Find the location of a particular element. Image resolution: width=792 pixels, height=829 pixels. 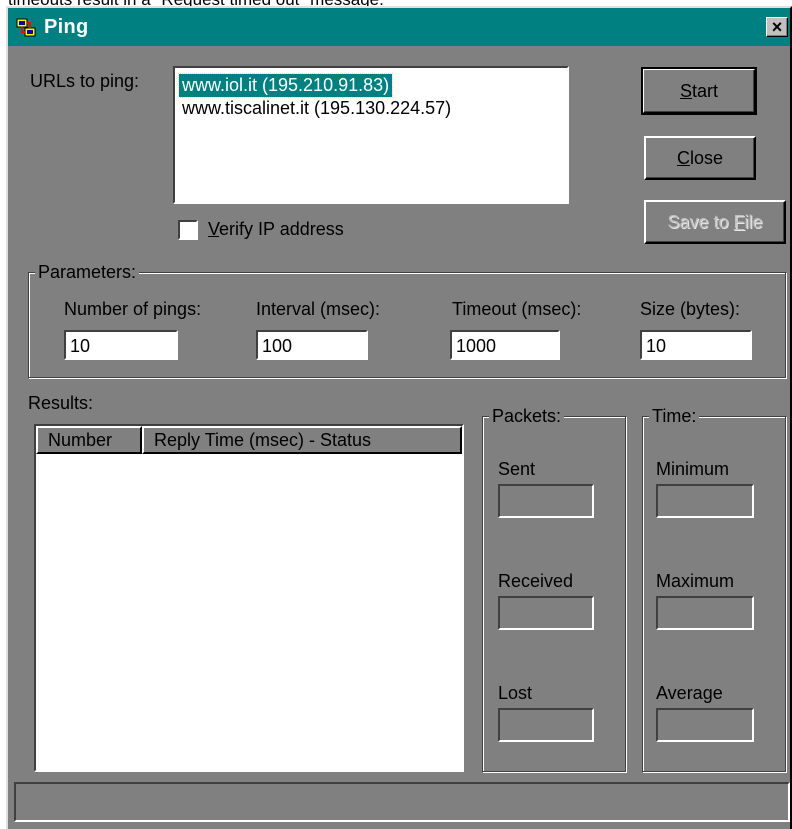

number-of-pings-input: 10 is located at coordinates (121, 345).